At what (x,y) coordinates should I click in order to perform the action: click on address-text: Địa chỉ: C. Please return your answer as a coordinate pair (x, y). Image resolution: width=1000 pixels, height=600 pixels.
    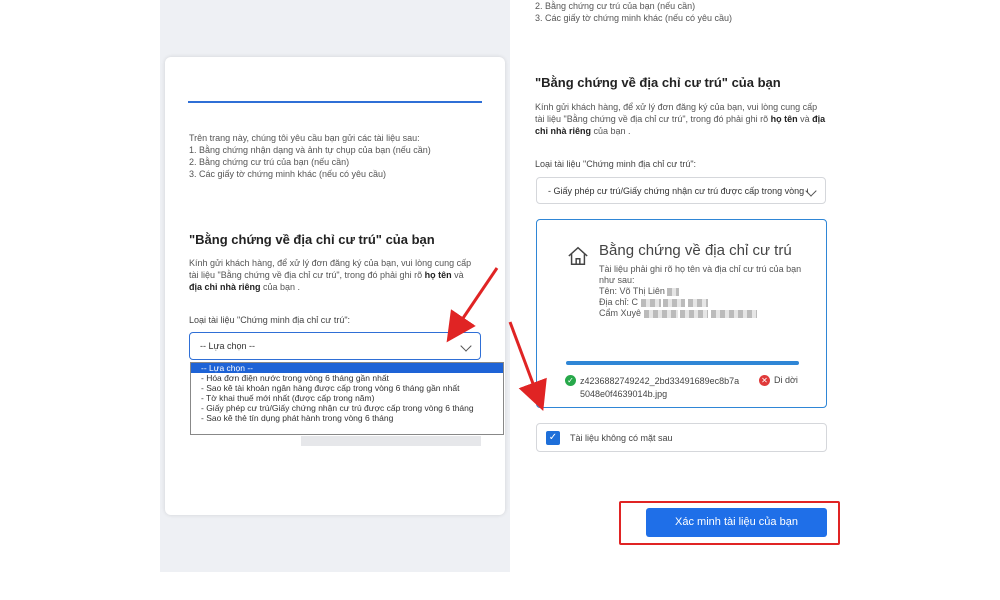
    Looking at the image, I should click on (619, 302).